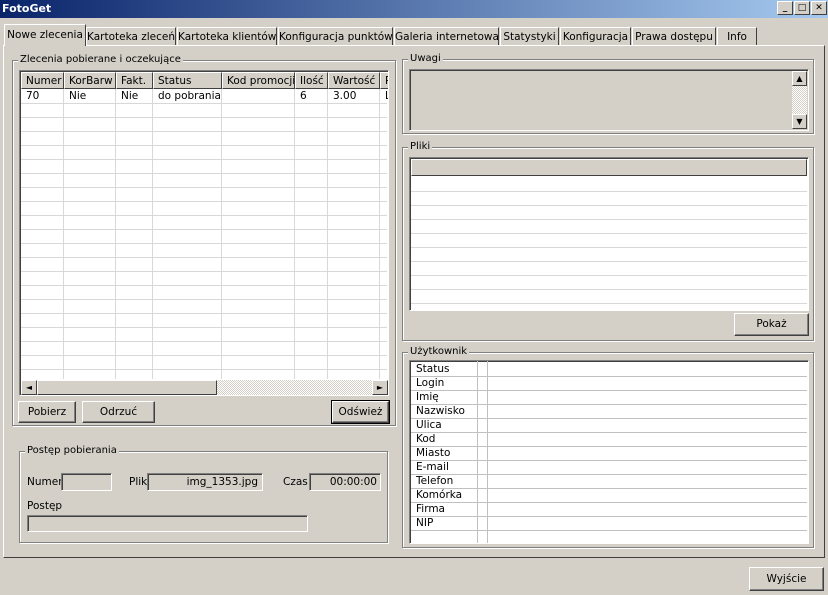 This screenshot has width=828, height=595. What do you see at coordinates (440, 411) in the screenshot?
I see `user-field-label: Nazwisko` at bounding box center [440, 411].